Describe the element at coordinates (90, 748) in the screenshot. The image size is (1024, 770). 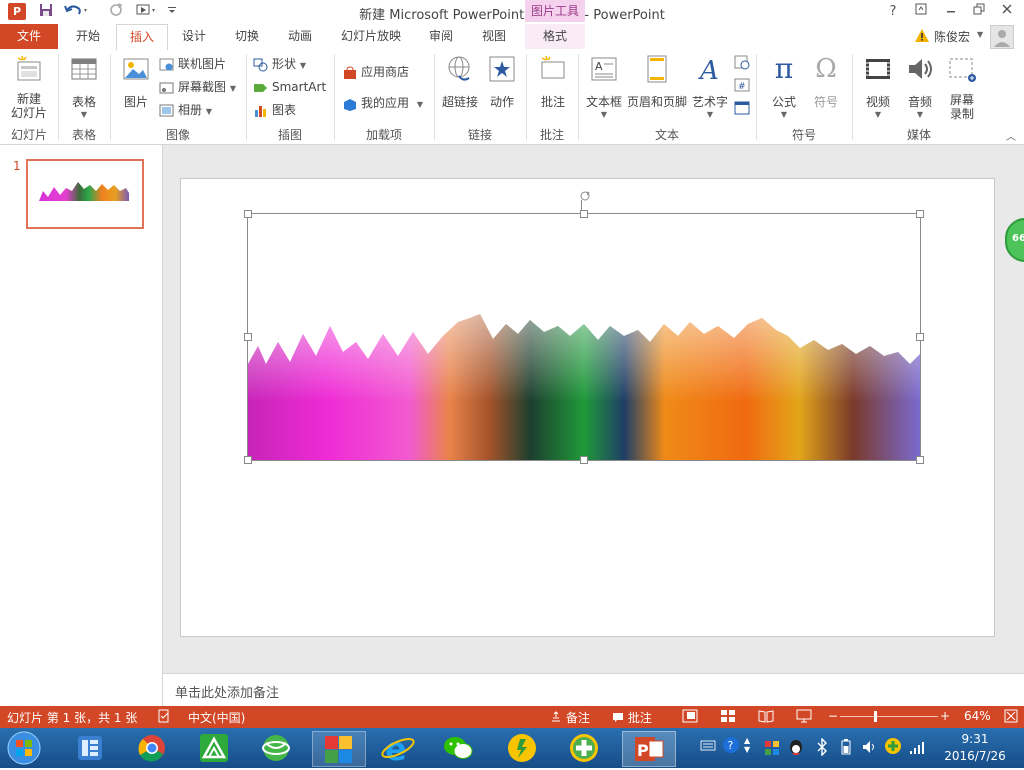
I see `explorer-icon` at that location.